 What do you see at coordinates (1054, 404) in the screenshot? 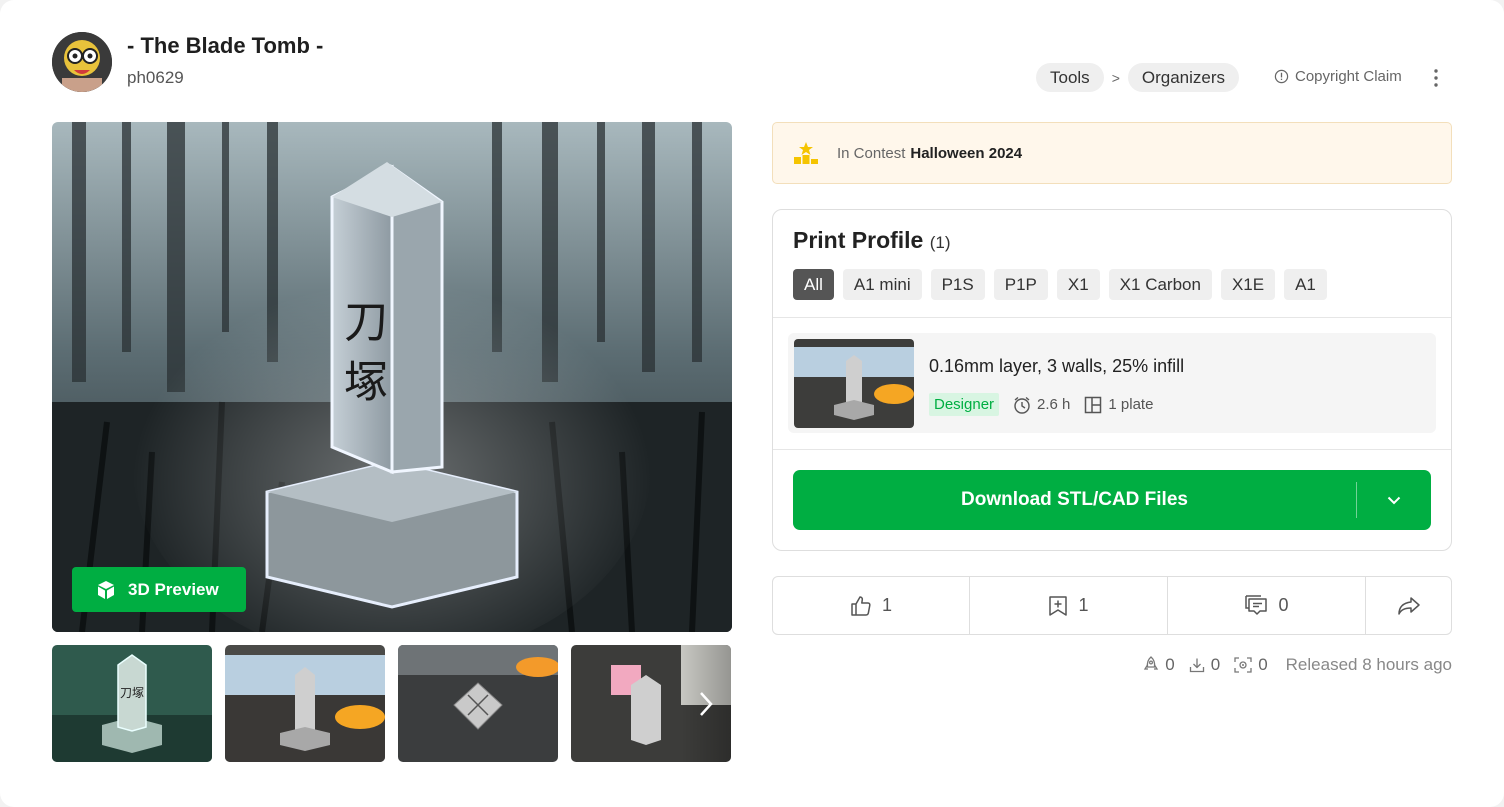
I see `print-time-value: 2.6 h` at bounding box center [1054, 404].